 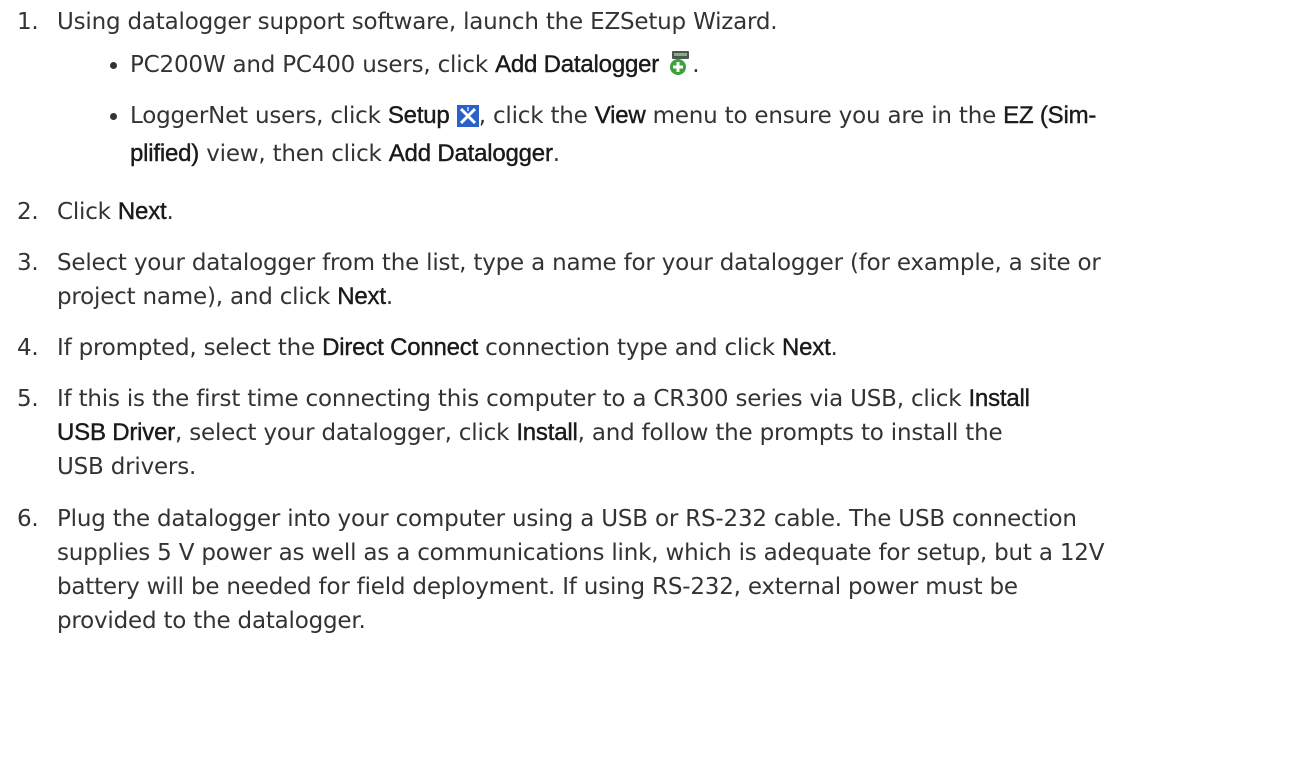 I want to click on step-number: 2., so click(x=28, y=212).